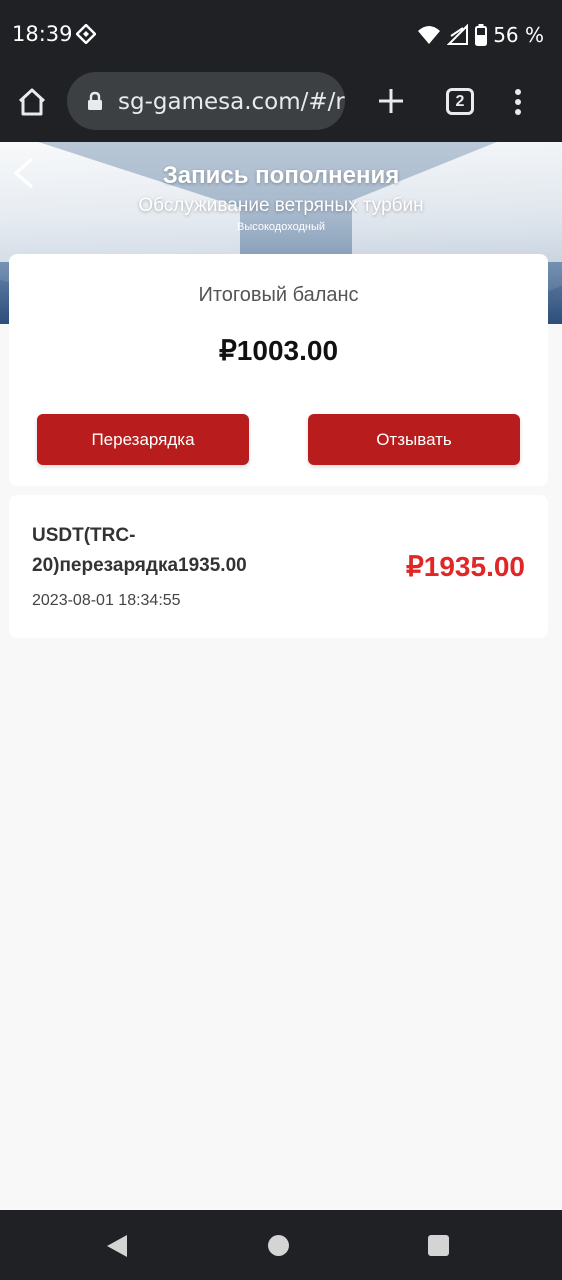 The width and height of the screenshot is (562, 1280). I want to click on lock-icon, so click(95, 100).